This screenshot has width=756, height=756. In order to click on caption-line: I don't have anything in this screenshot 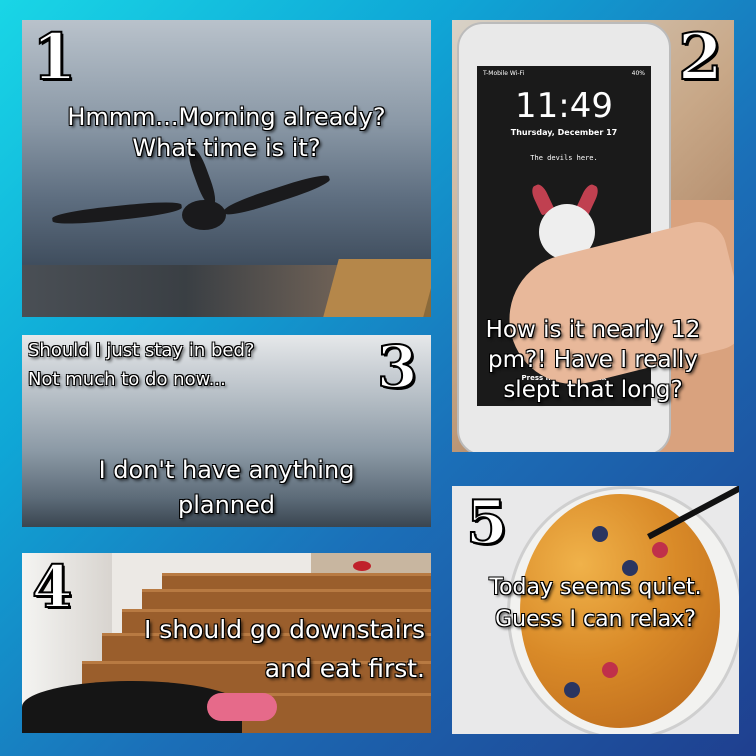, I will do `click(226, 470)`.